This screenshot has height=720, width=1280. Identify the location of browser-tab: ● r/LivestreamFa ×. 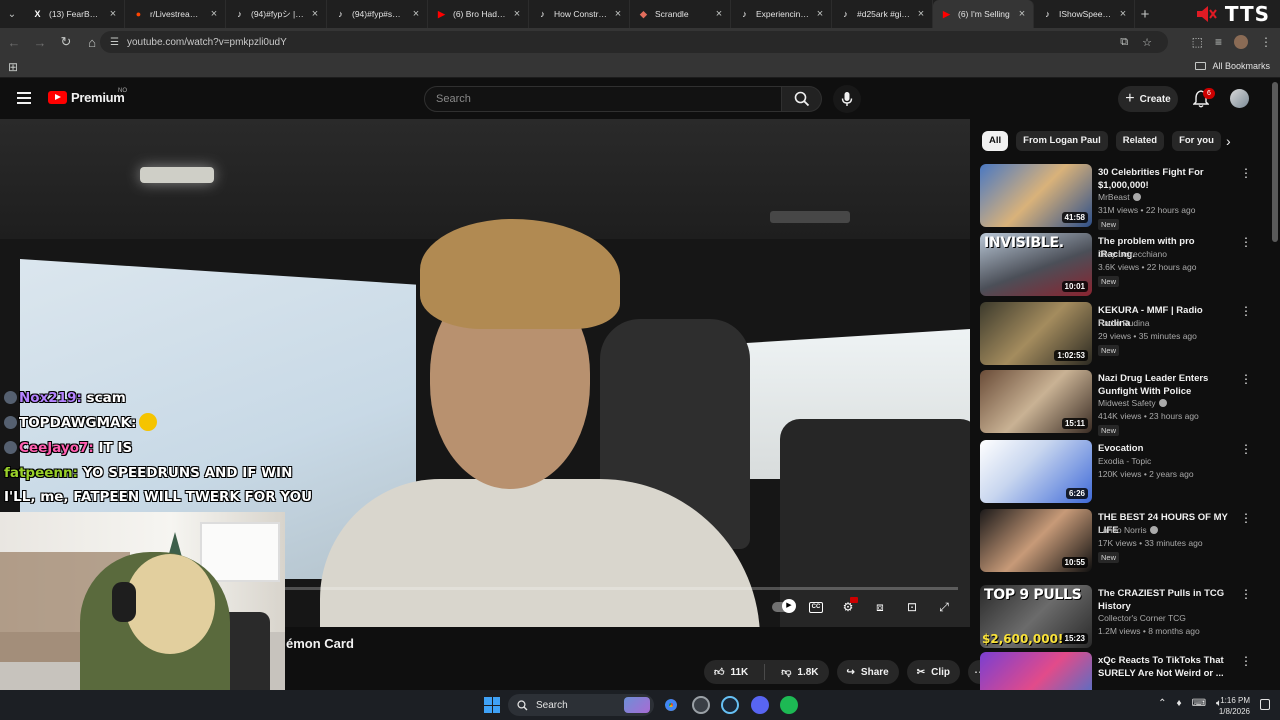
(175, 14).